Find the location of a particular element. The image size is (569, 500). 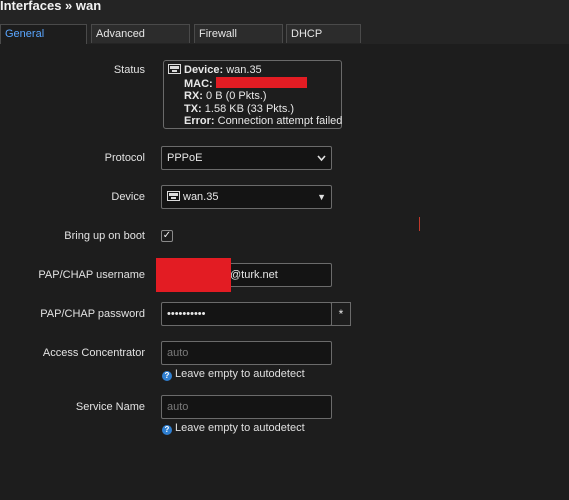

tab-advanced-settings: Advanced Settings is located at coordinates (140, 41).